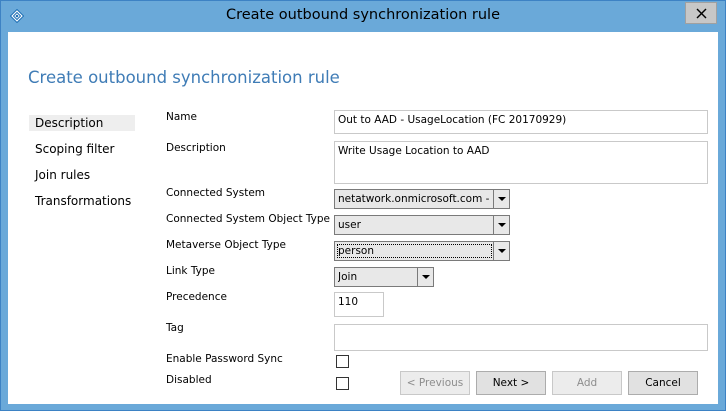 The height and width of the screenshot is (411, 726). I want to click on name-label: Name, so click(181, 117).